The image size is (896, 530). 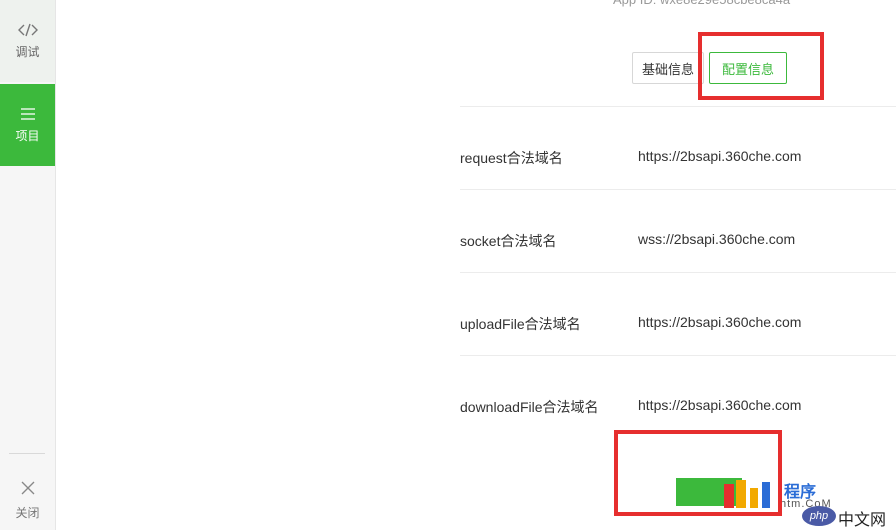 What do you see at coordinates (748, 68) in the screenshot?
I see `tab-config-info: 配置信息` at bounding box center [748, 68].